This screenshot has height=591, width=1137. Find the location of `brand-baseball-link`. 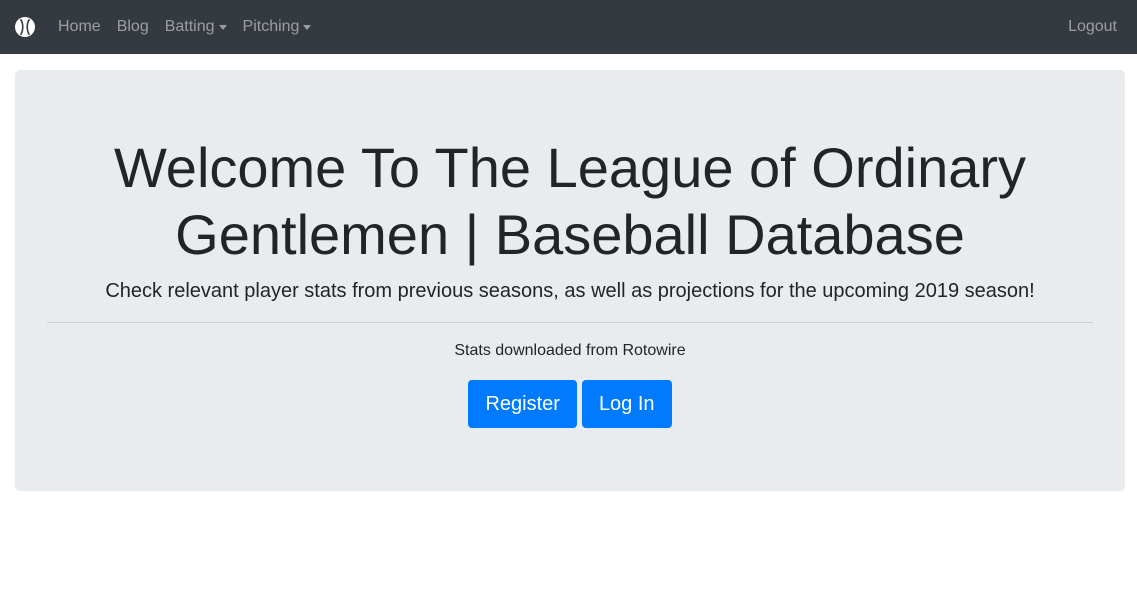

brand-baseball-link is located at coordinates (25, 27).